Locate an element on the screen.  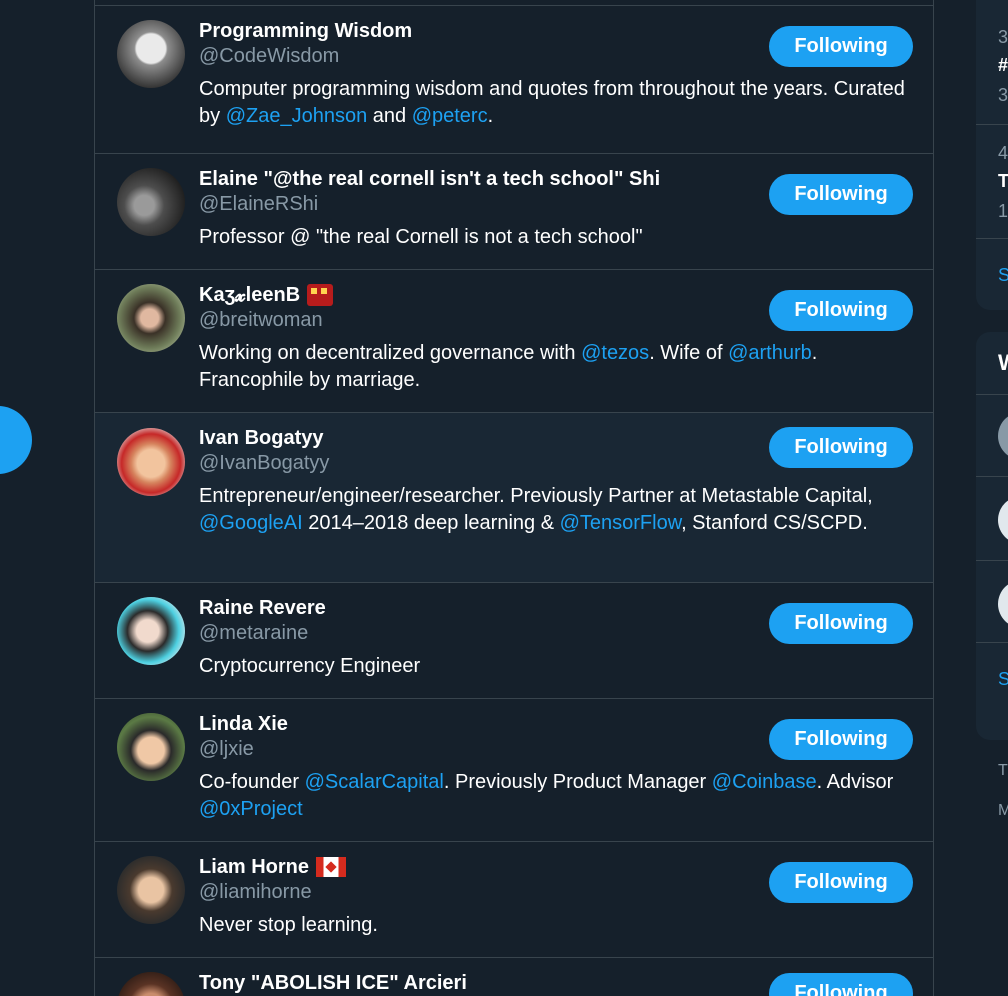
mention-link: @0xProject is located at coordinates (251, 809).